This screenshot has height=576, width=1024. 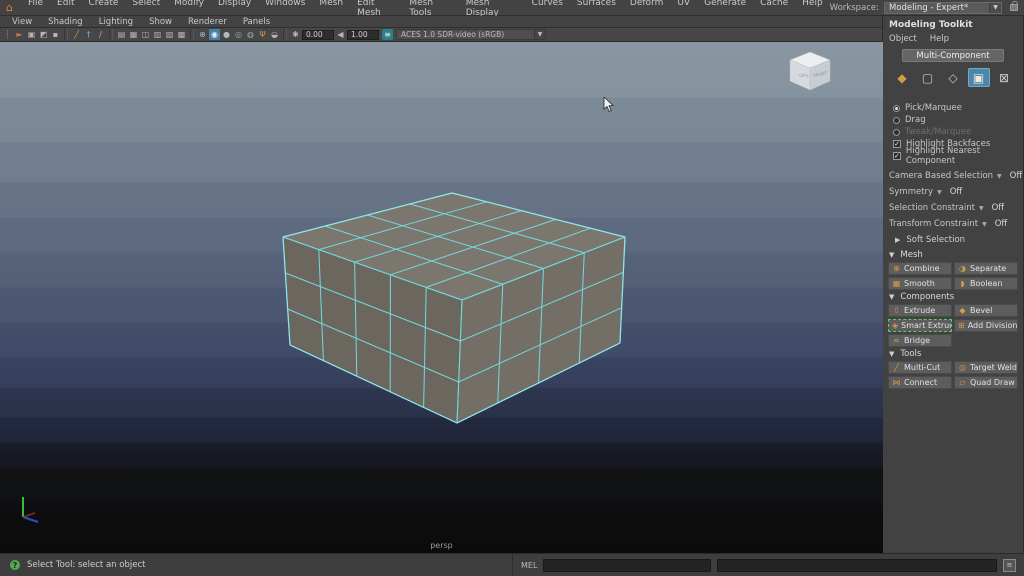 What do you see at coordinates (961, 325) in the screenshot?
I see `add-divisions-icon: ⊞` at bounding box center [961, 325].